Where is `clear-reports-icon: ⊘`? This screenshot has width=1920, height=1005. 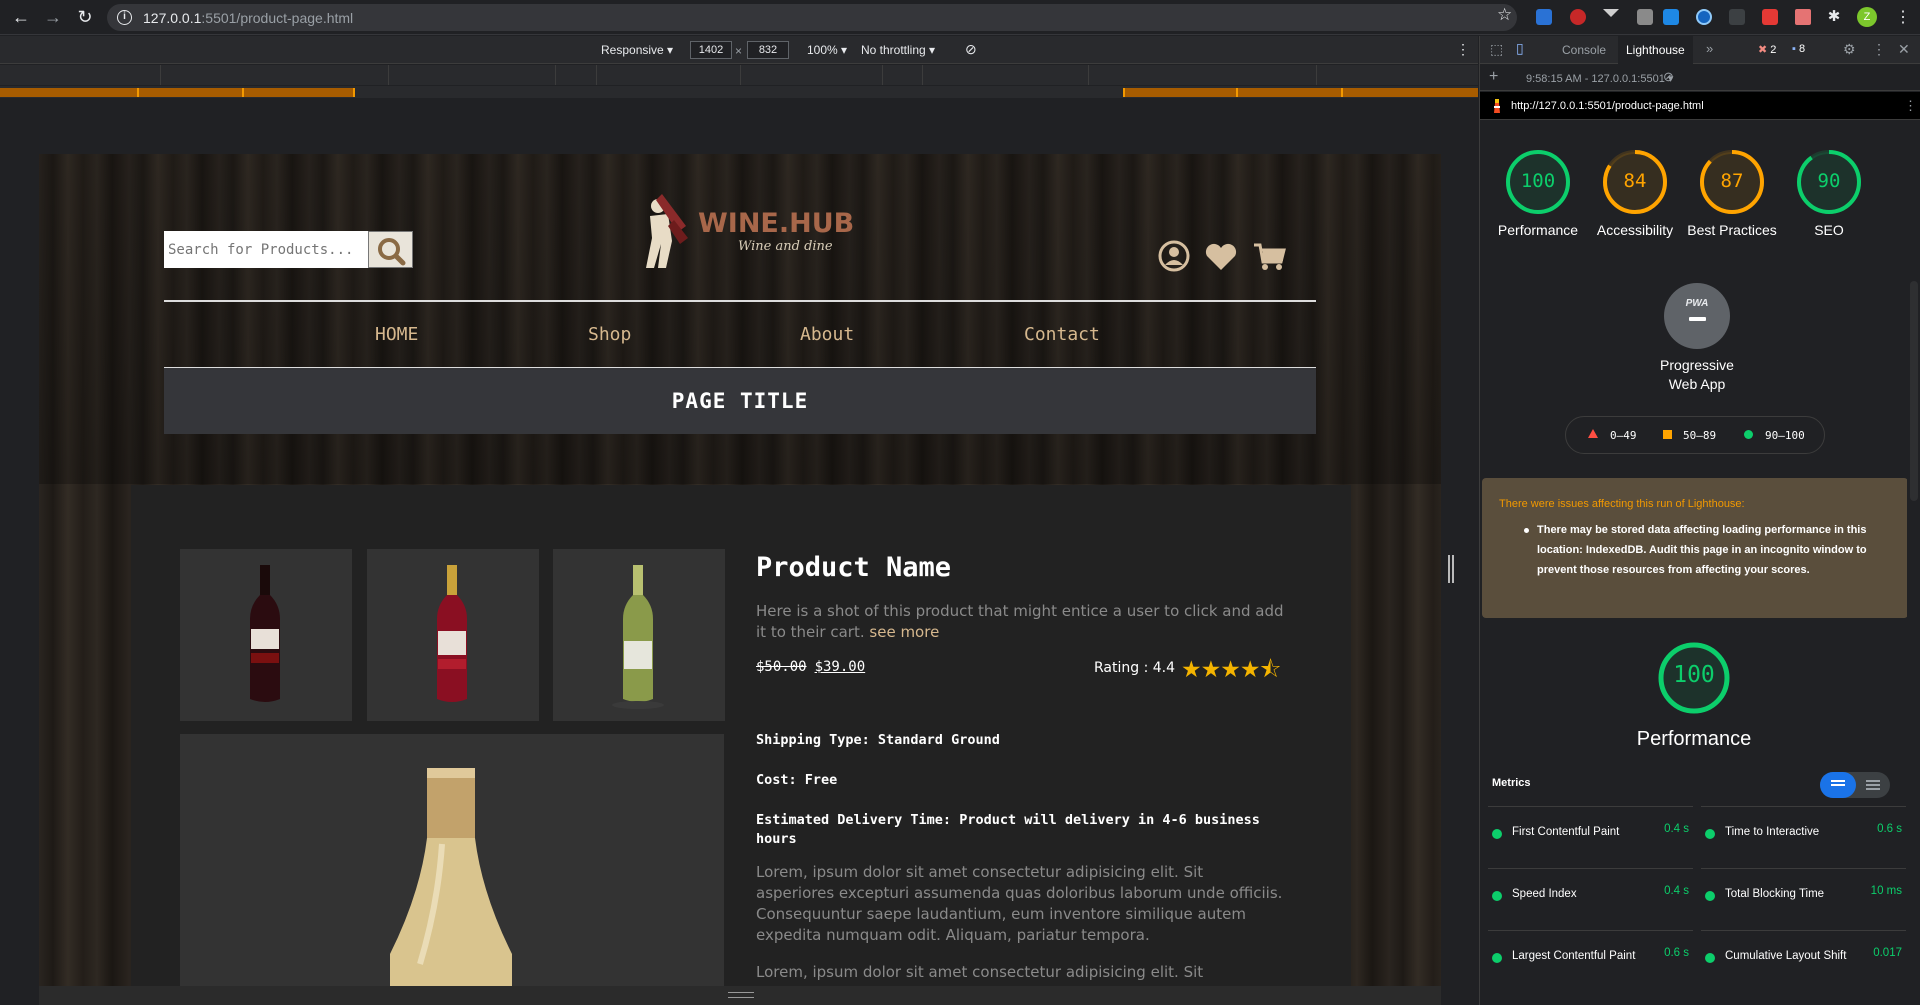
clear-reports-icon: ⊘ is located at coordinates (1668, 77).